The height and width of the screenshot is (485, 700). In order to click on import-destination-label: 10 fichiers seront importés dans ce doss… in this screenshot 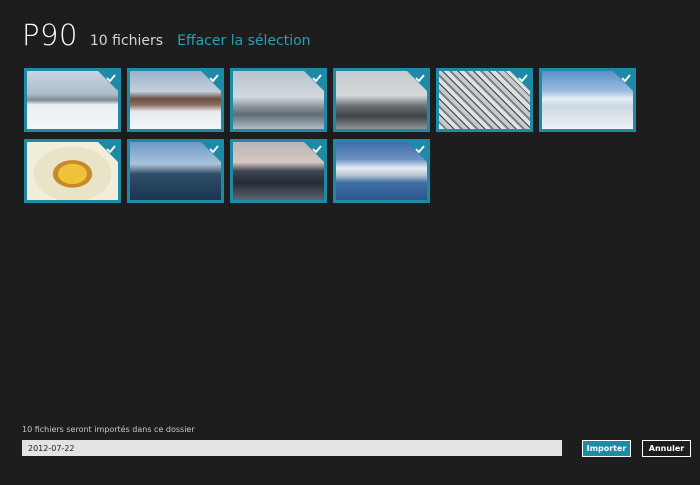, I will do `click(108, 429)`.